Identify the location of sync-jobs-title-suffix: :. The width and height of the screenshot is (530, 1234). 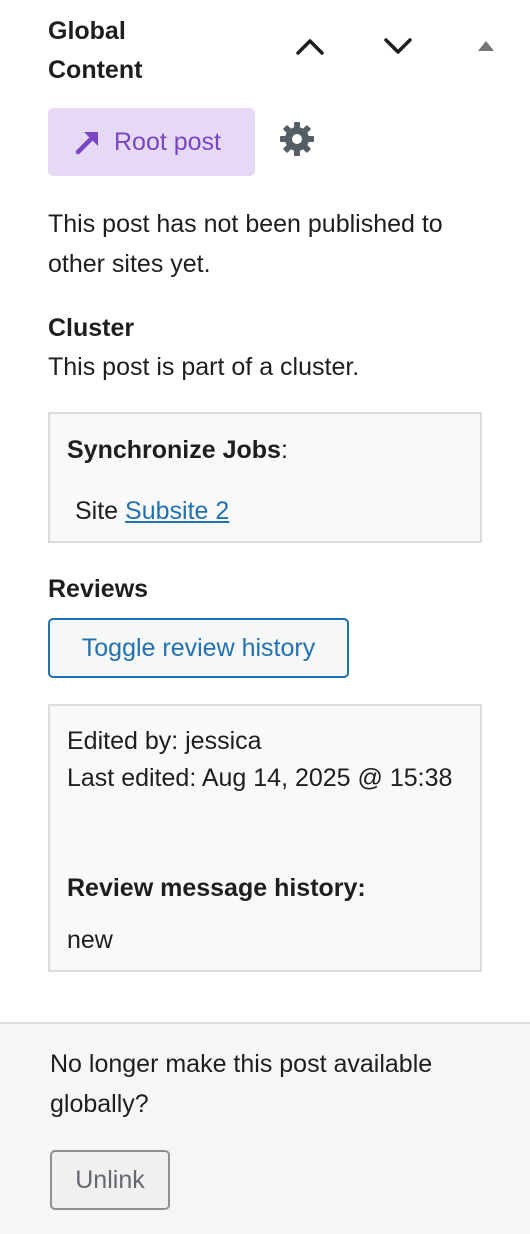
(284, 450).